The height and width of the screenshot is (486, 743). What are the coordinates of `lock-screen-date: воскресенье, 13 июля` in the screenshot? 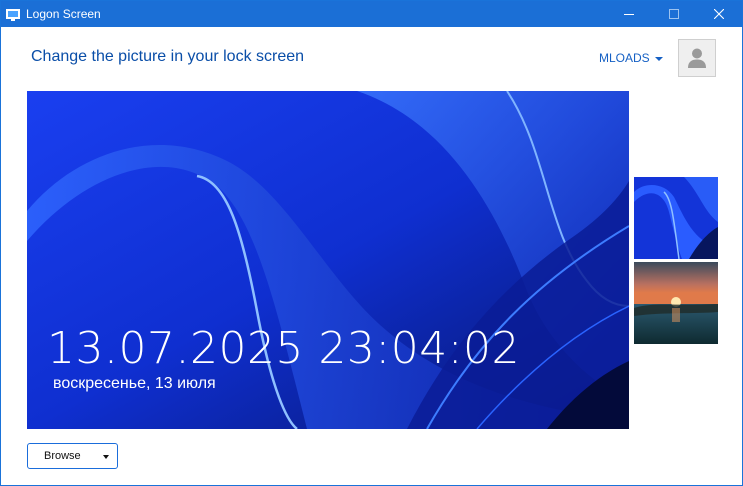 It's located at (134, 383).